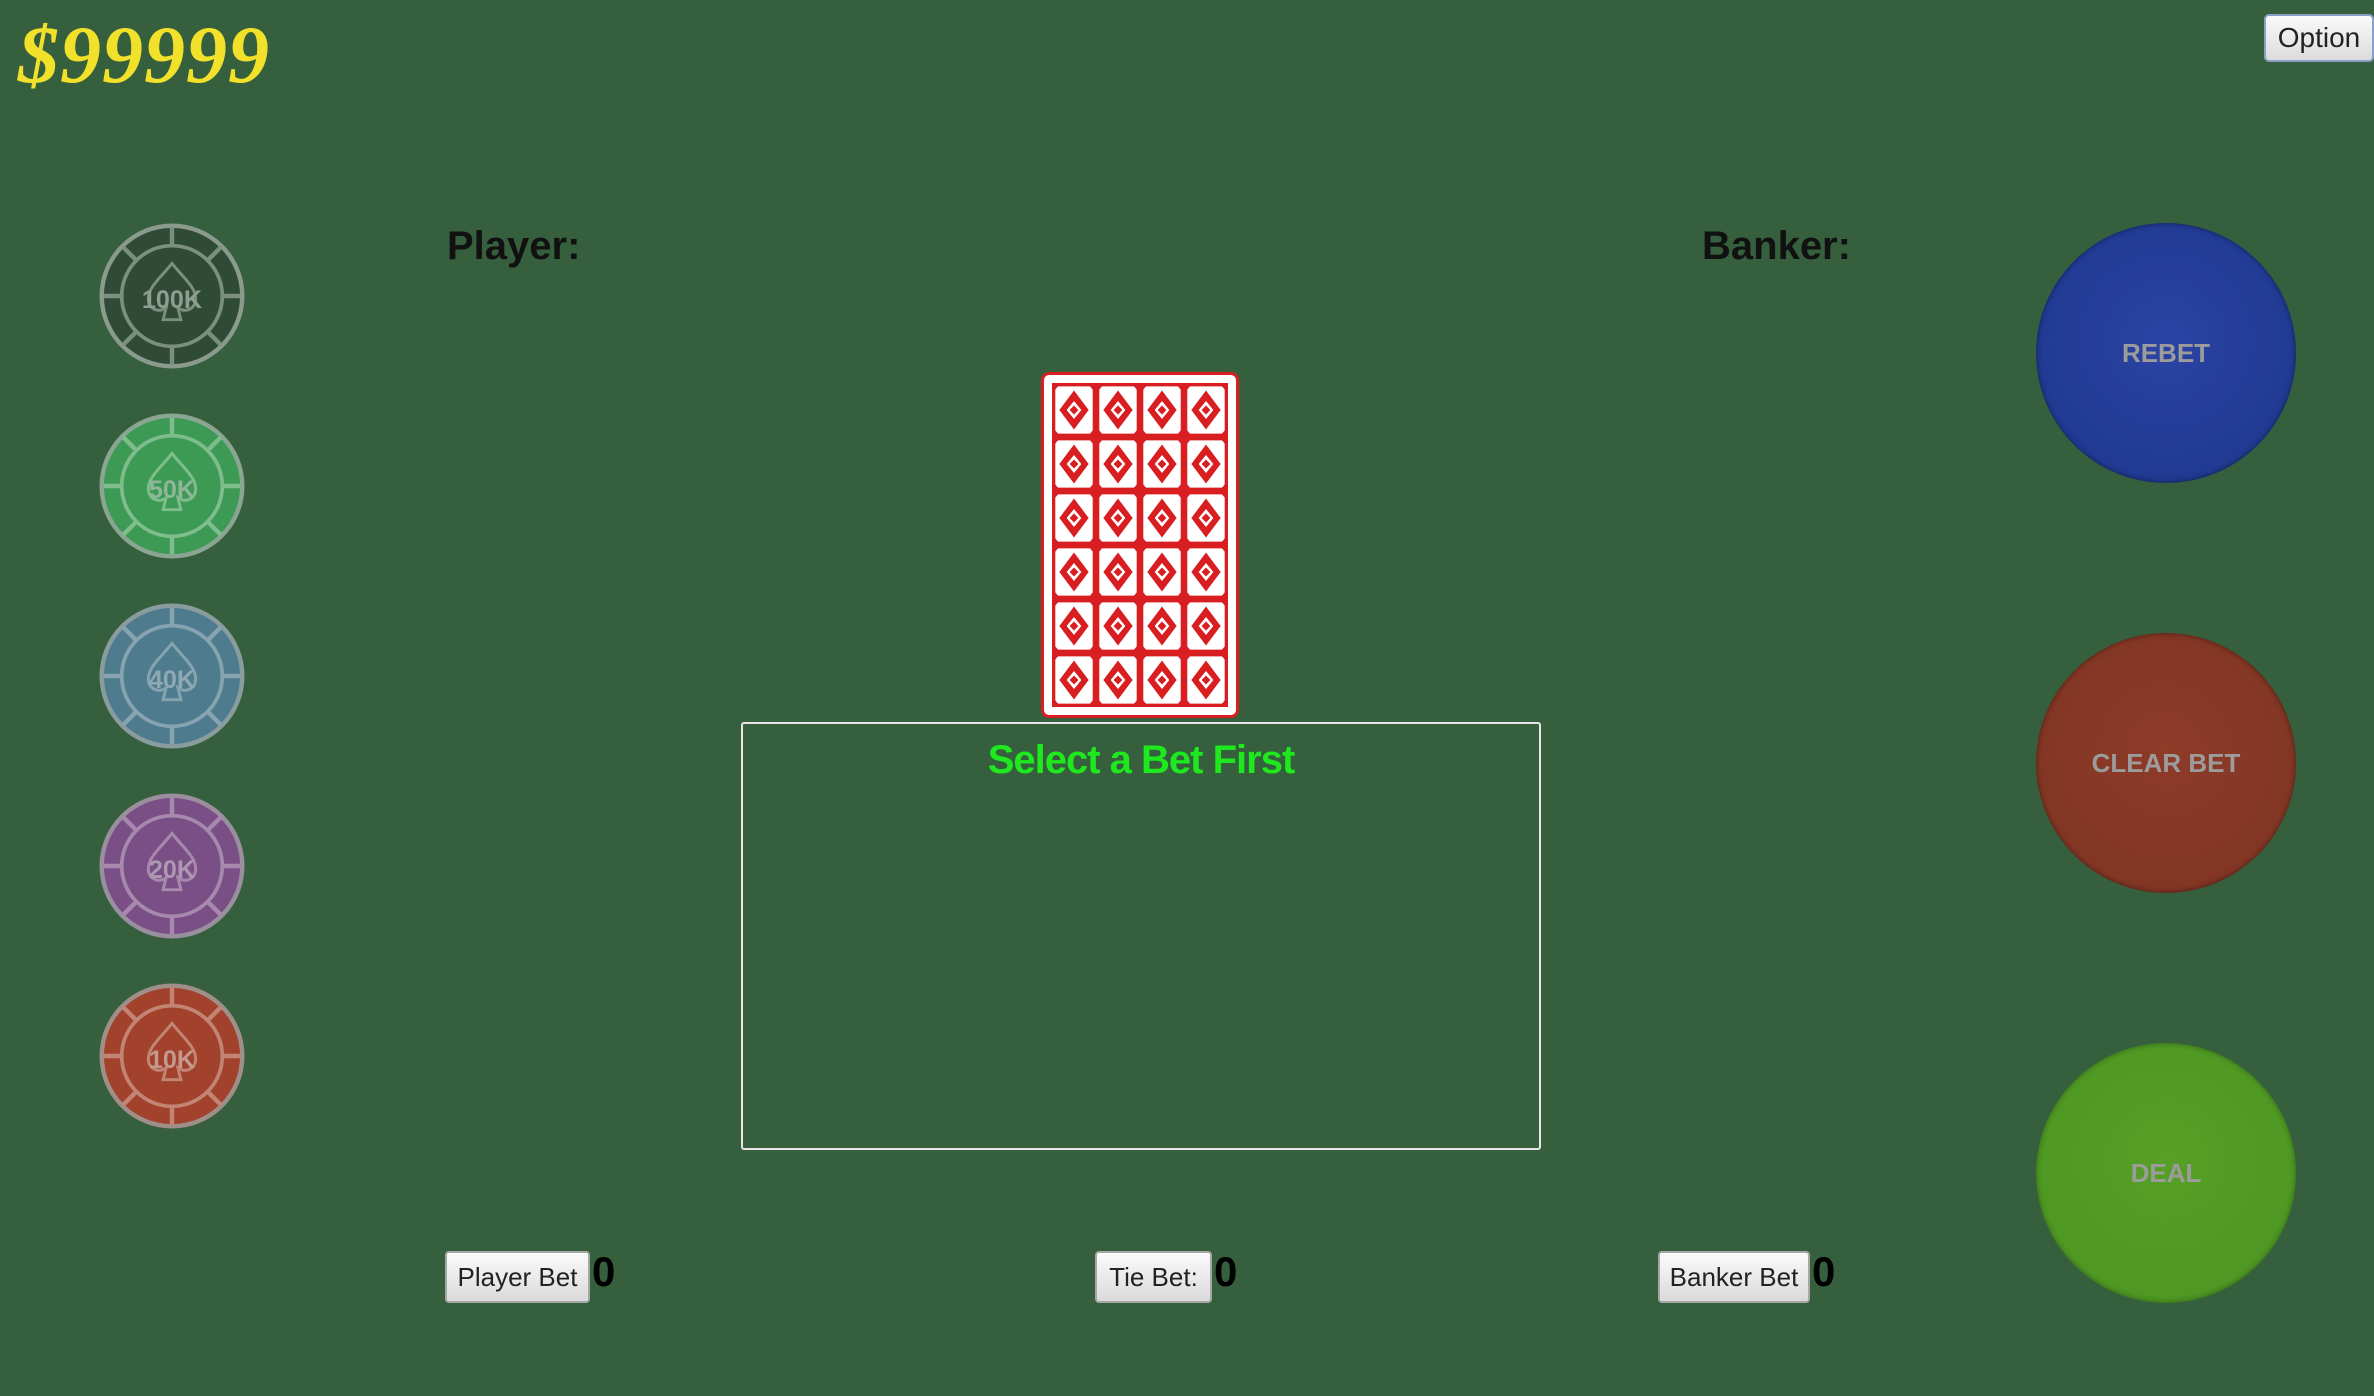 The image size is (2374, 1396). I want to click on chip-icon: 10K, so click(172, 1056).